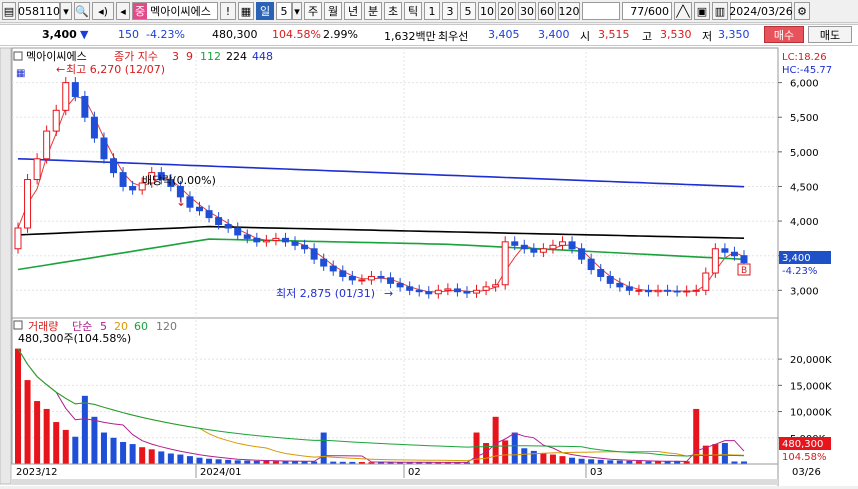  What do you see at coordinates (210, 56) in the screenshot?
I see `legend-ma112: 112` at bounding box center [210, 56].